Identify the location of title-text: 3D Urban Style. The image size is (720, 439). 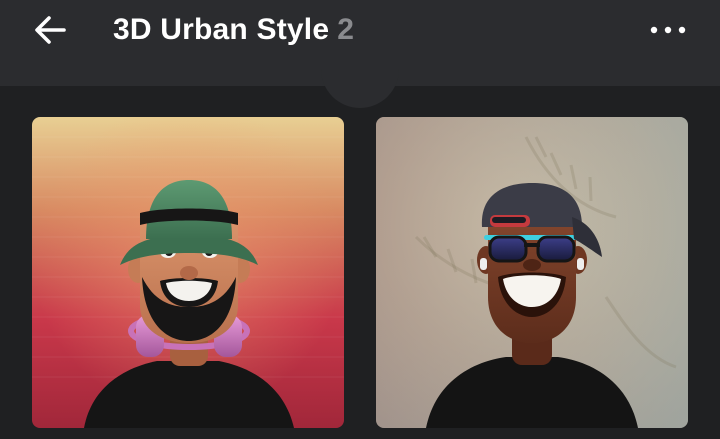
(221, 29).